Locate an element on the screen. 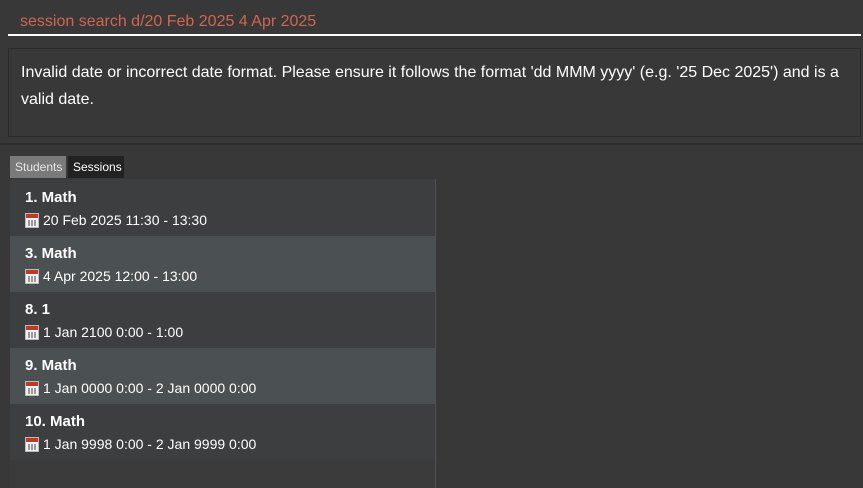  session-time: 20 Feb 2025 11:30 - 13:30 is located at coordinates (125, 220).